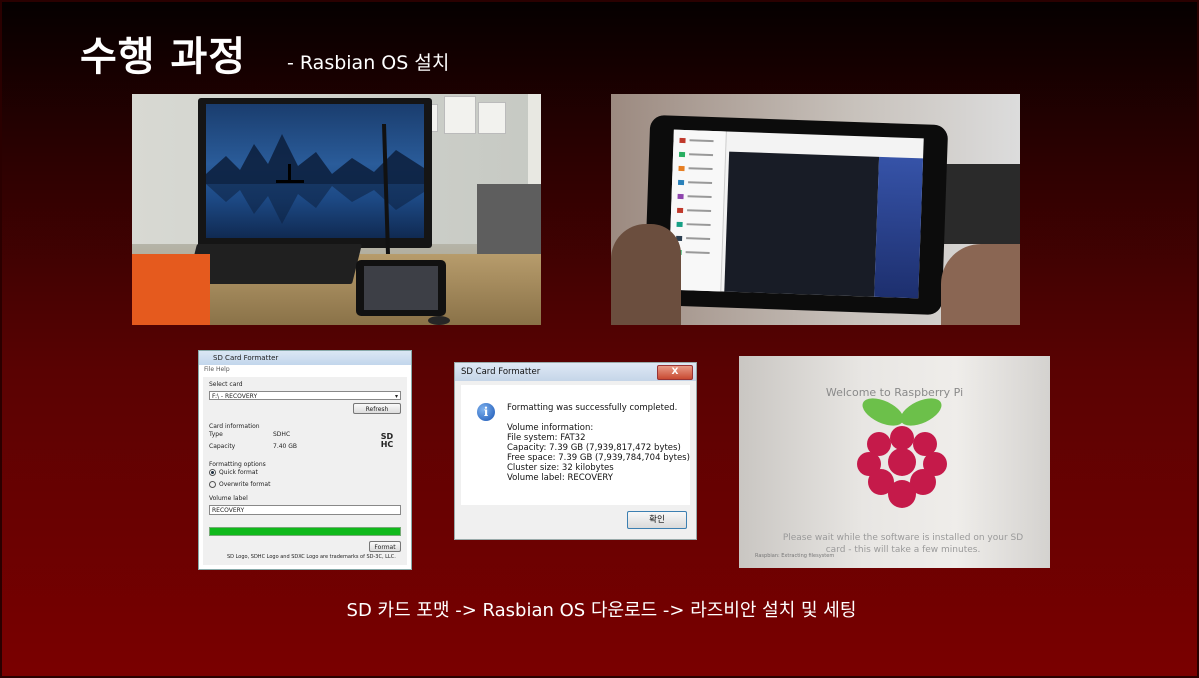 This screenshot has height=678, width=1199. I want to click on desk-setup-photo, so click(336, 209).